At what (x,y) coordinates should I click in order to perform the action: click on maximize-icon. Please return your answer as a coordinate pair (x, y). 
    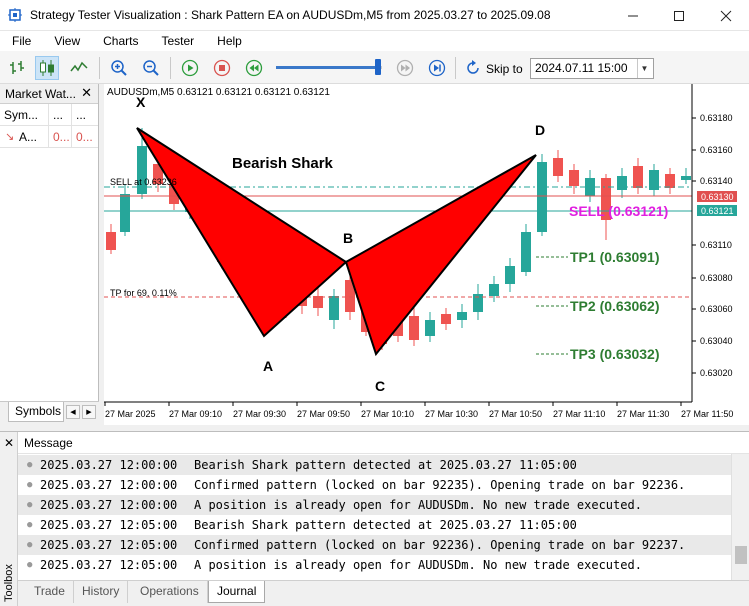
    Looking at the image, I should click on (679, 15).